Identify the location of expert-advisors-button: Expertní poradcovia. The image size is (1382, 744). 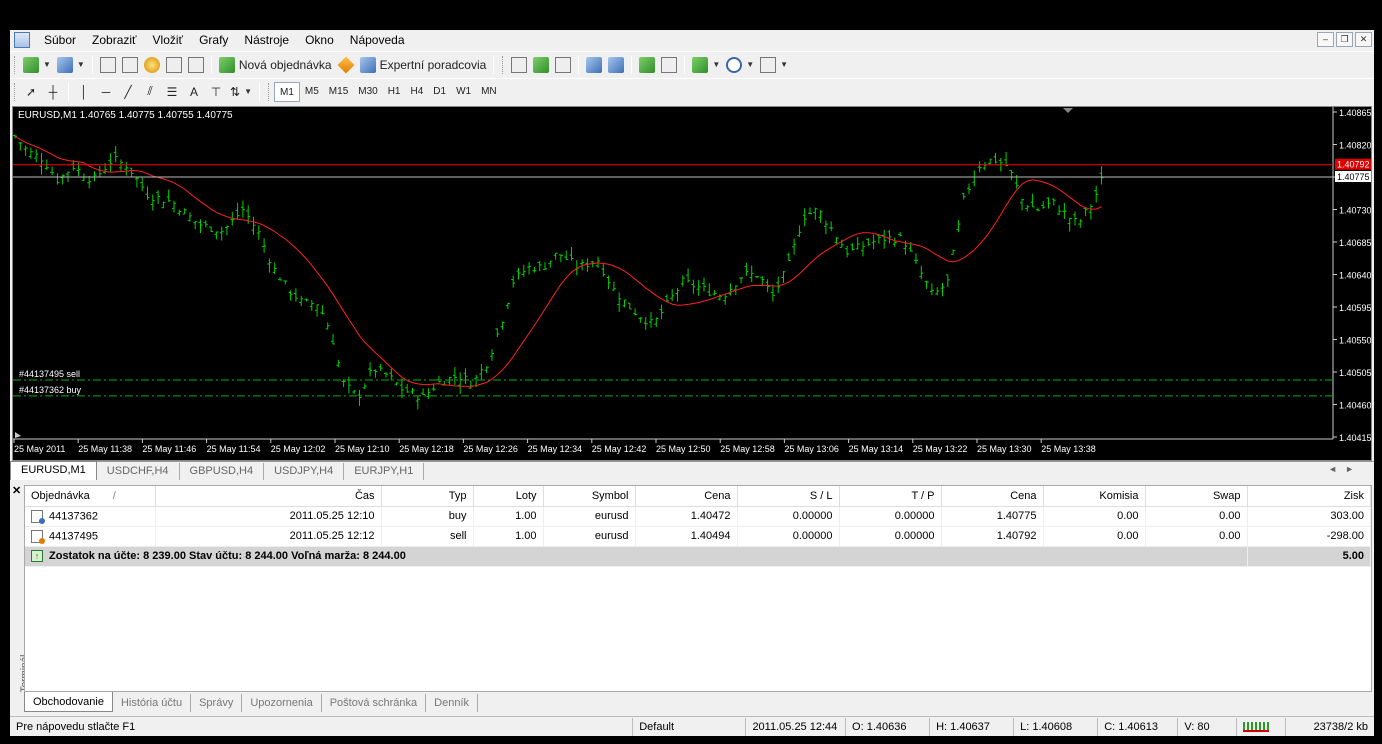
(423, 65).